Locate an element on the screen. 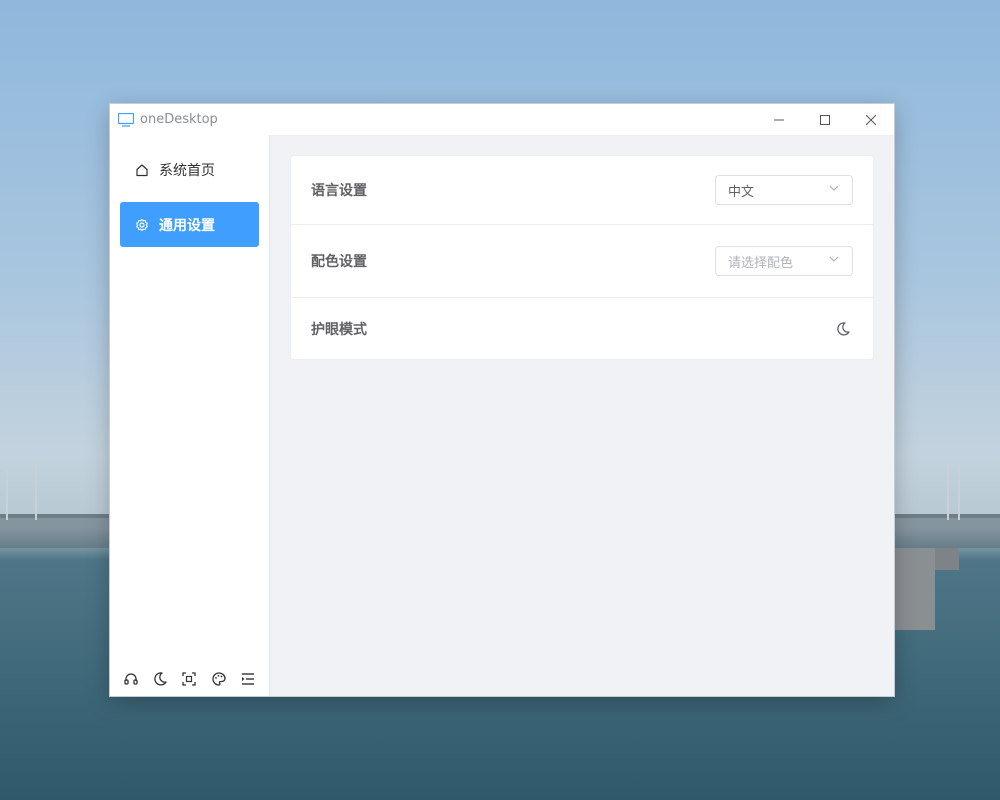 The height and width of the screenshot is (800, 1000). bridge-pier is located at coordinates (915, 589).